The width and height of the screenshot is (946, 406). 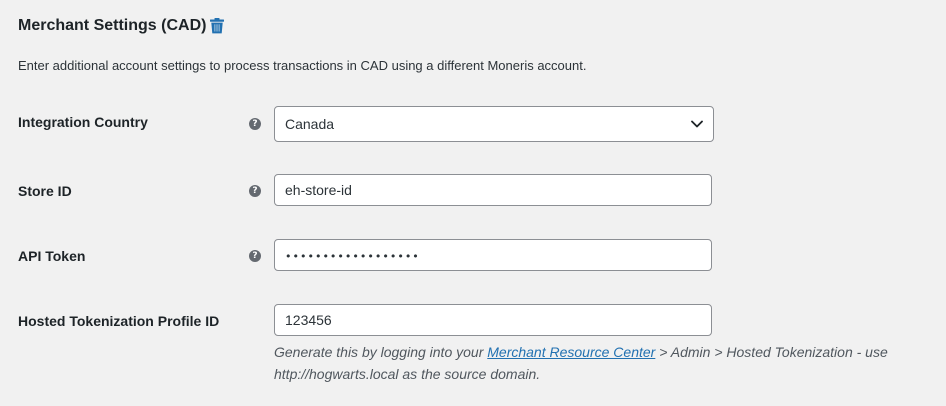 What do you see at coordinates (310, 124) in the screenshot?
I see `integration-country-value: Canada` at bounding box center [310, 124].